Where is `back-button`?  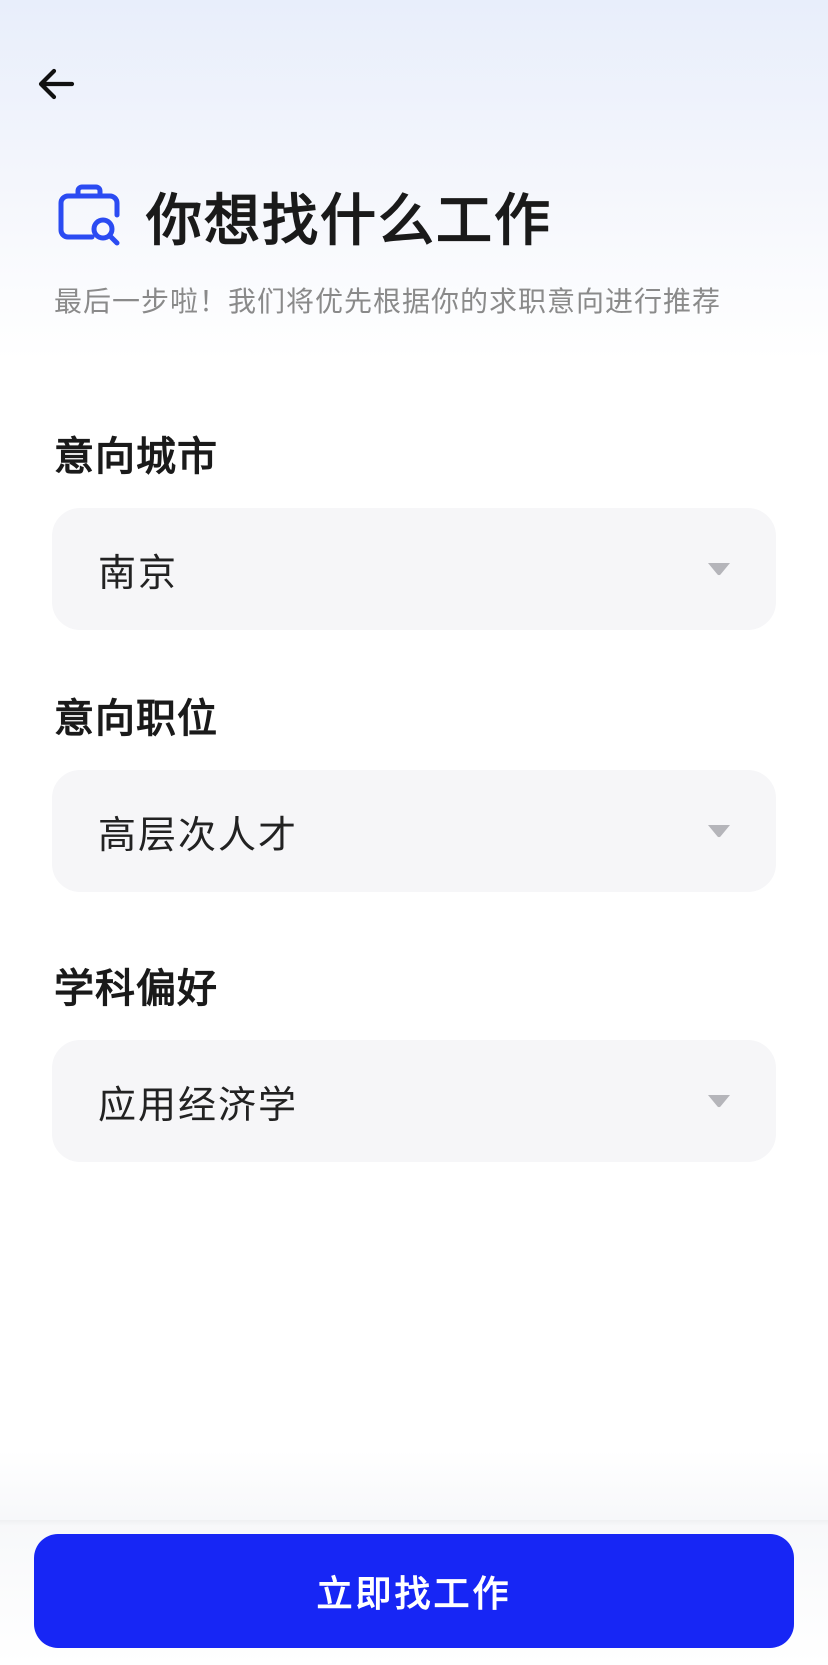
back-button is located at coordinates (56, 84).